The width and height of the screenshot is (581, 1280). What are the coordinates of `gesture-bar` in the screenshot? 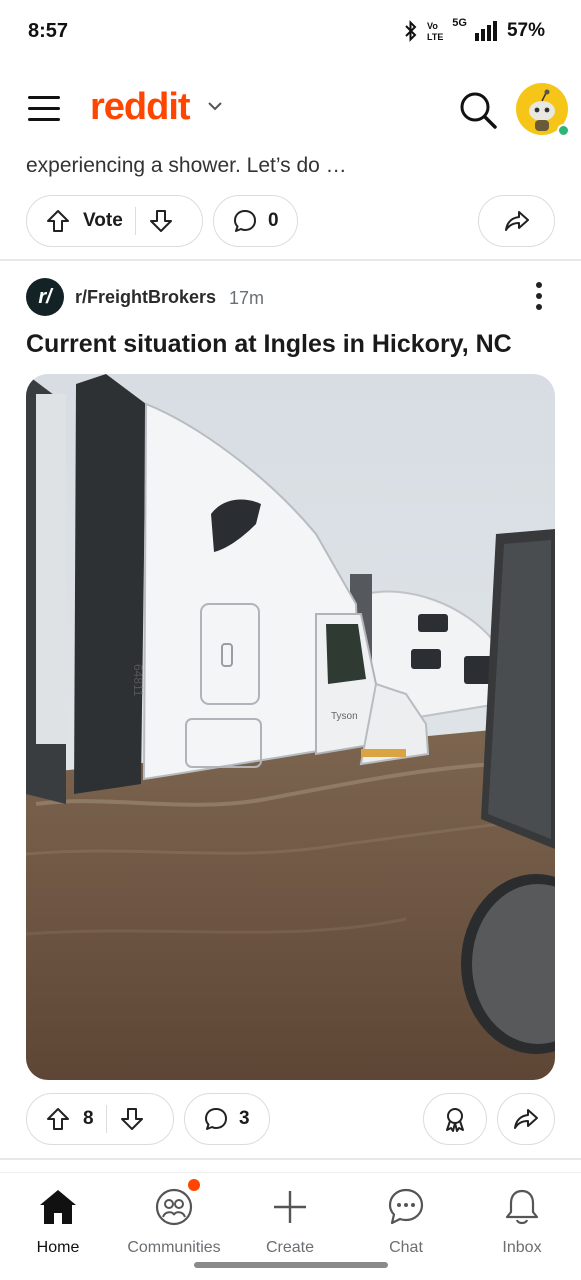 It's located at (291, 1265).